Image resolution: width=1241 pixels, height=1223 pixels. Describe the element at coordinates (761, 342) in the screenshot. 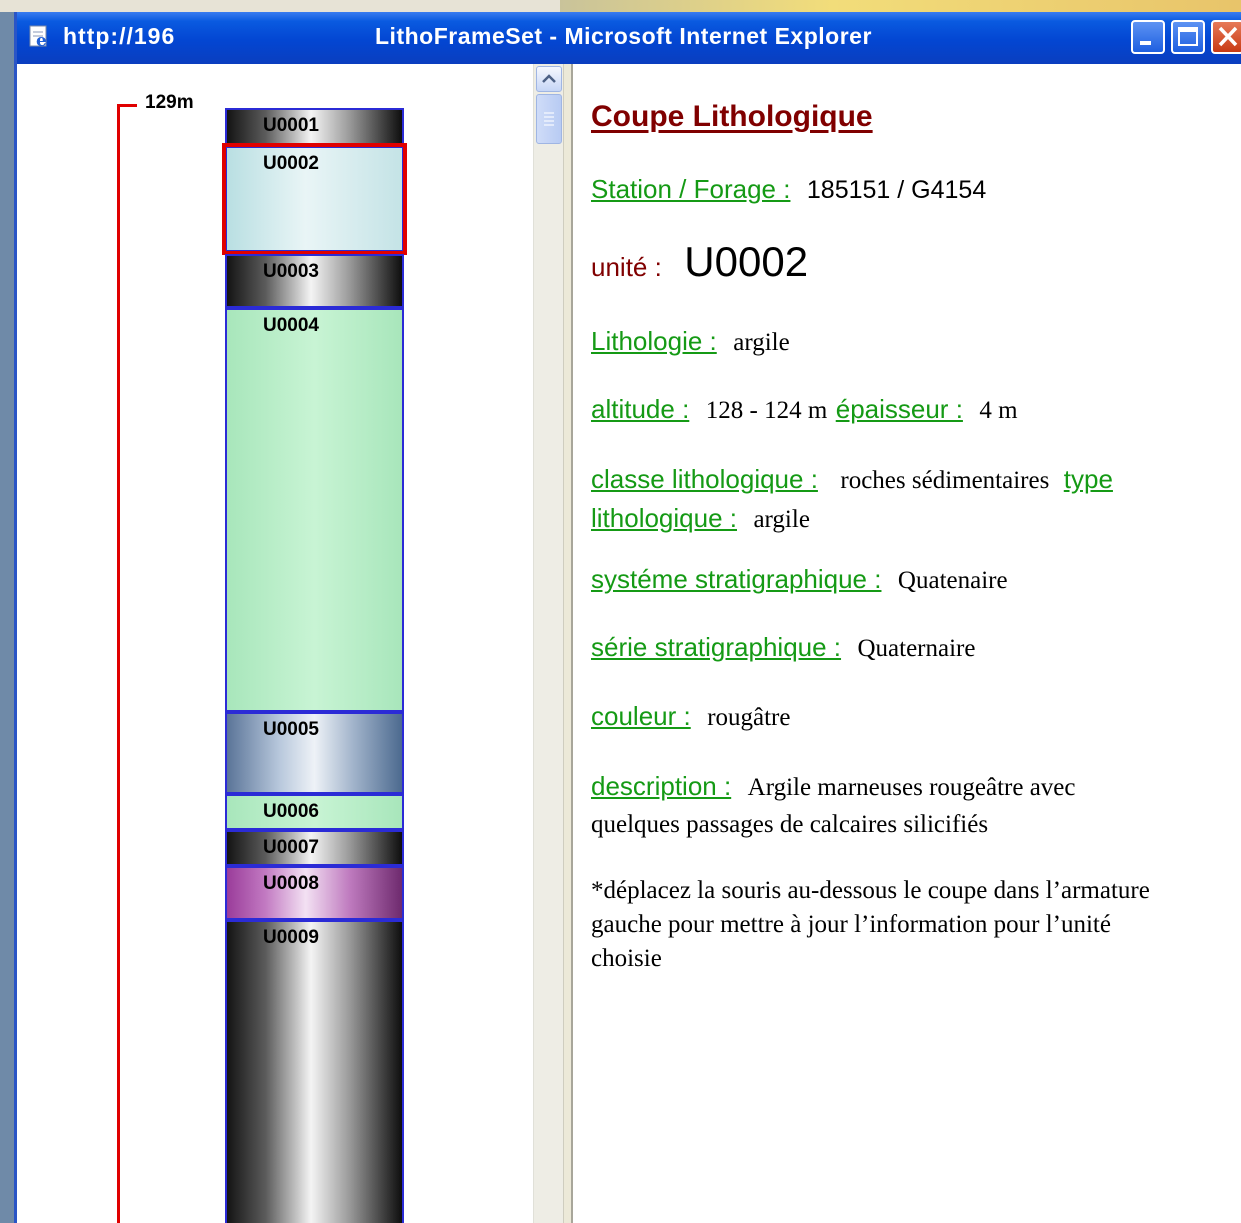

I see `lithologie-value: argile` at that location.